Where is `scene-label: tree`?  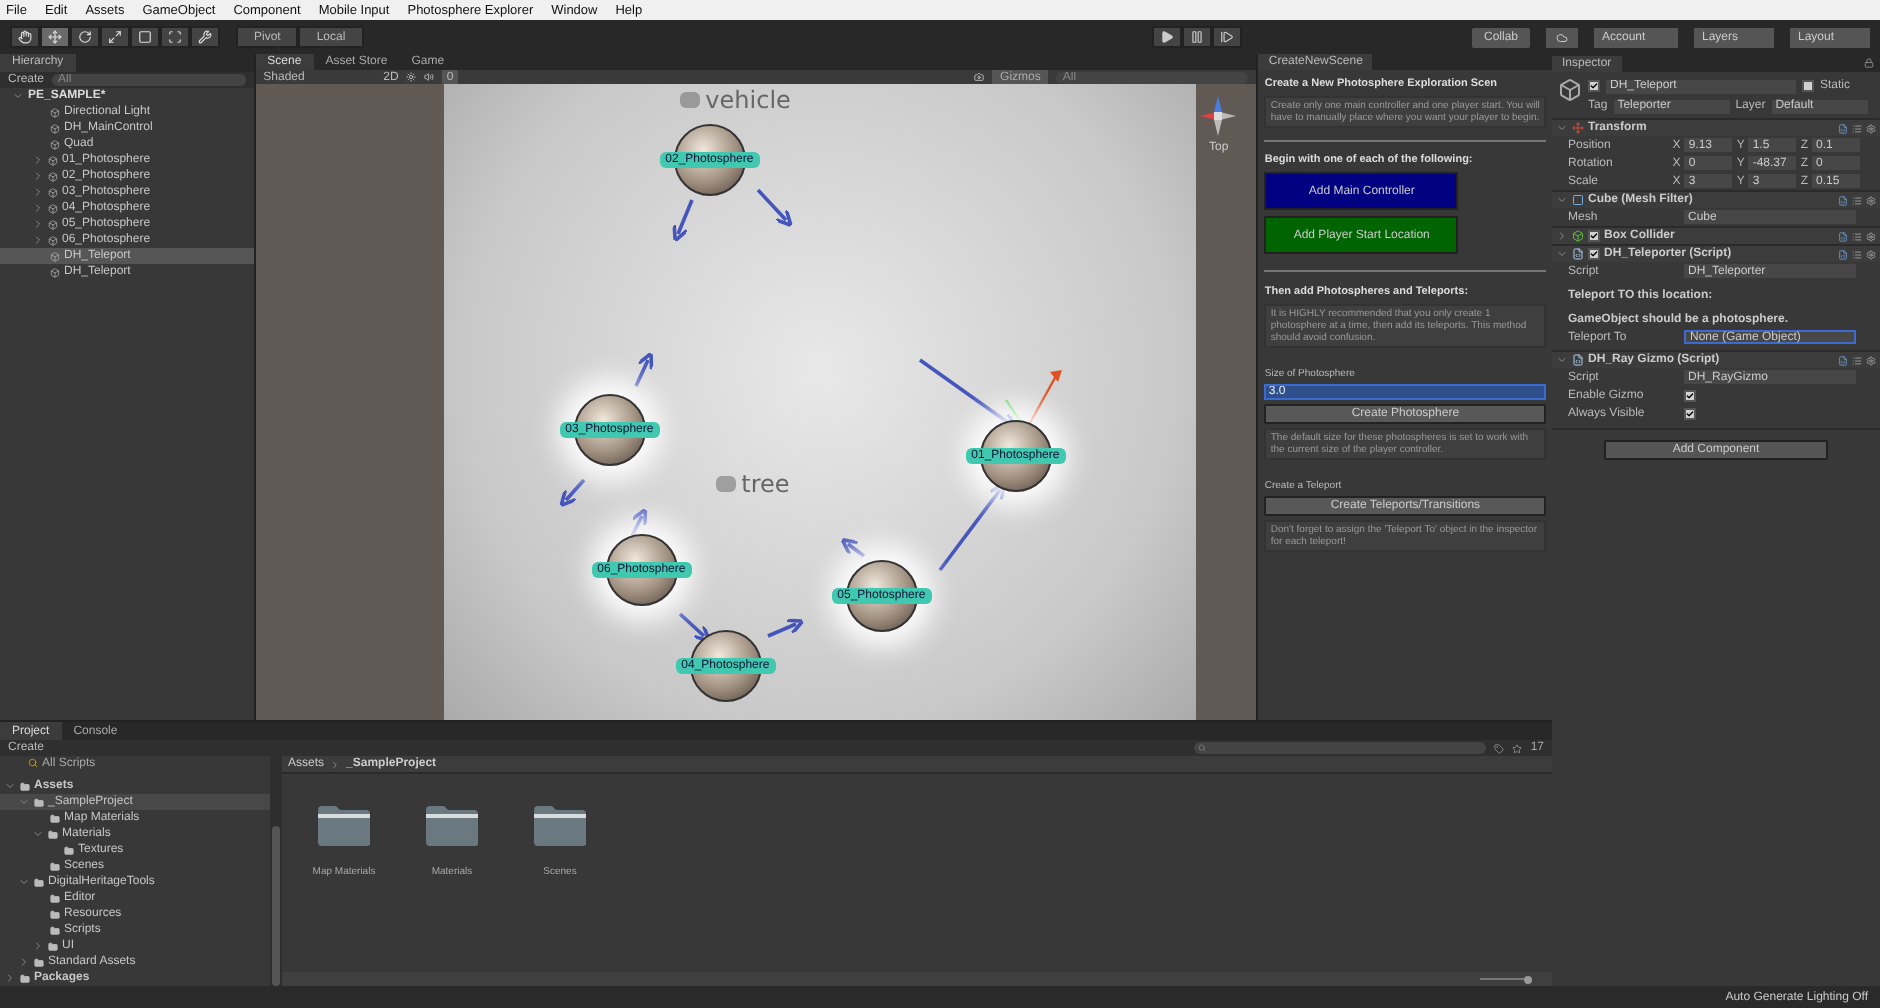 scene-label: tree is located at coordinates (765, 484).